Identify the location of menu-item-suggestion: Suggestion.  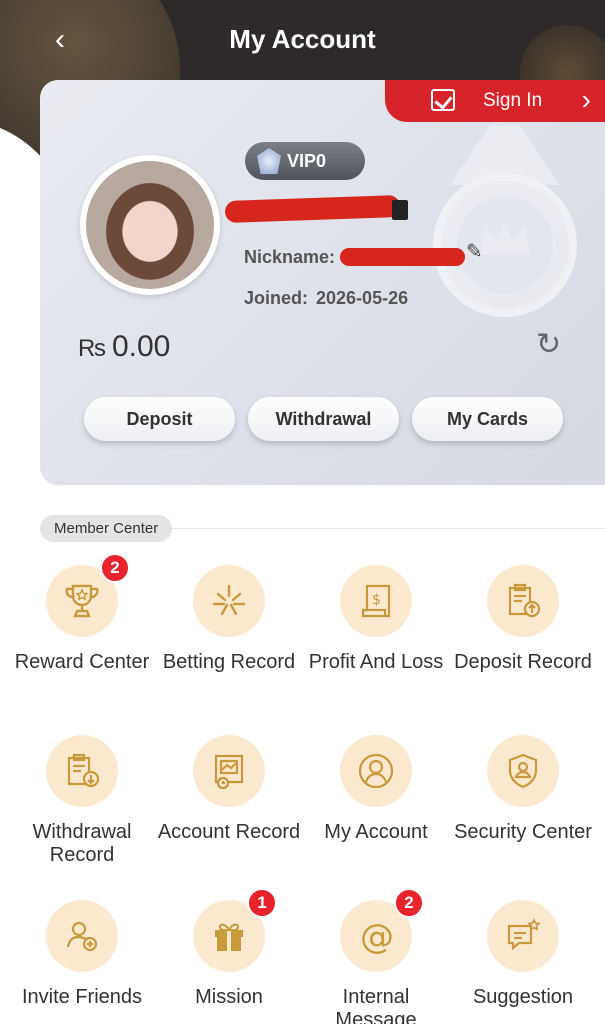
(523, 954).